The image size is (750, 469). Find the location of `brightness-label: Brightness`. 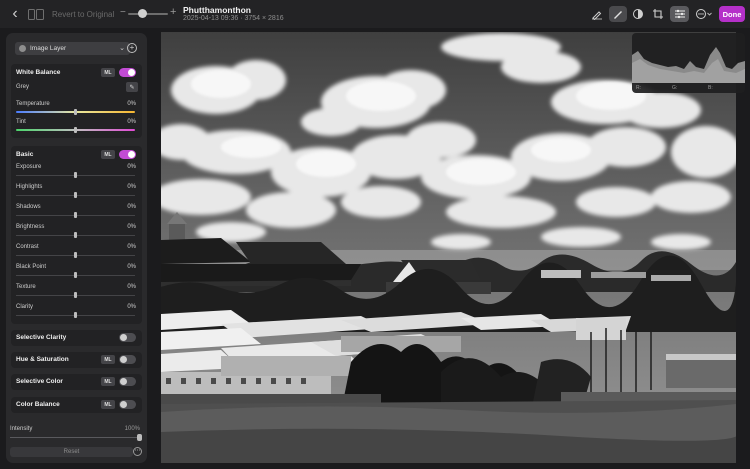

brightness-label: Brightness is located at coordinates (30, 227).